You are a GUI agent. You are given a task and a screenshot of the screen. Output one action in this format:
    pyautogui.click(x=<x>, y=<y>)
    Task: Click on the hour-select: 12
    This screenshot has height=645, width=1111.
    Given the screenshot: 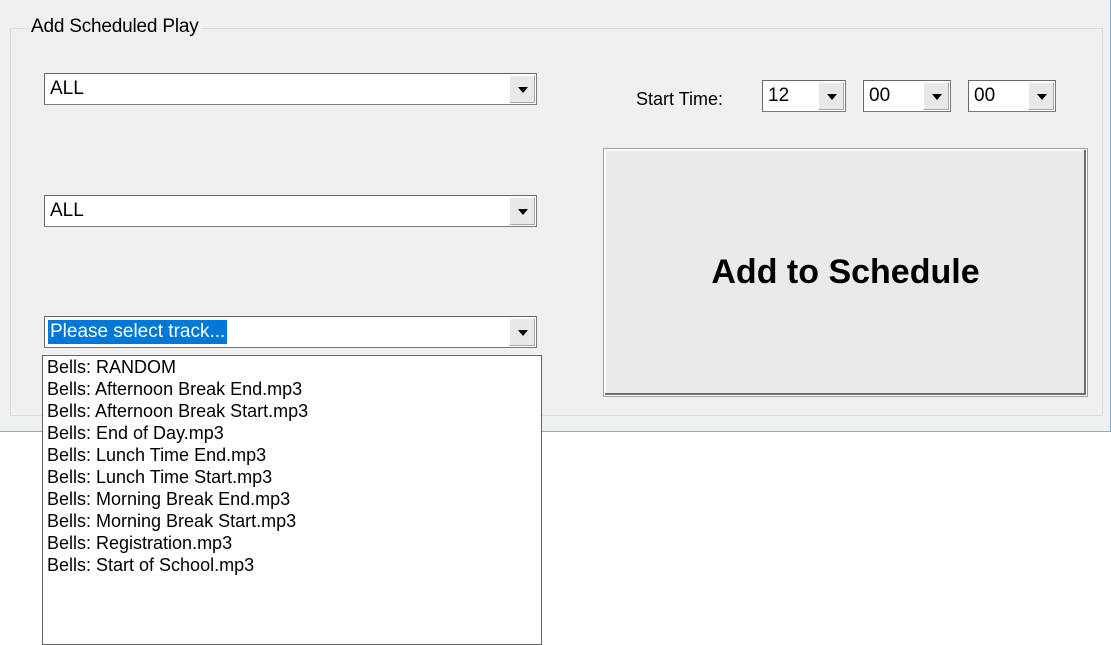 What is the action you would take?
    pyautogui.click(x=804, y=96)
    